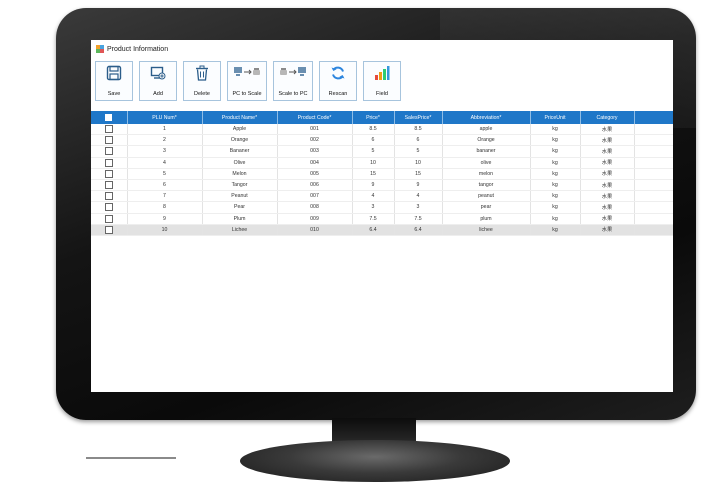 Image resolution: width=712 pixels, height=489 pixels. I want to click on scale-to-pc-button: Scale to PC, so click(293, 81).